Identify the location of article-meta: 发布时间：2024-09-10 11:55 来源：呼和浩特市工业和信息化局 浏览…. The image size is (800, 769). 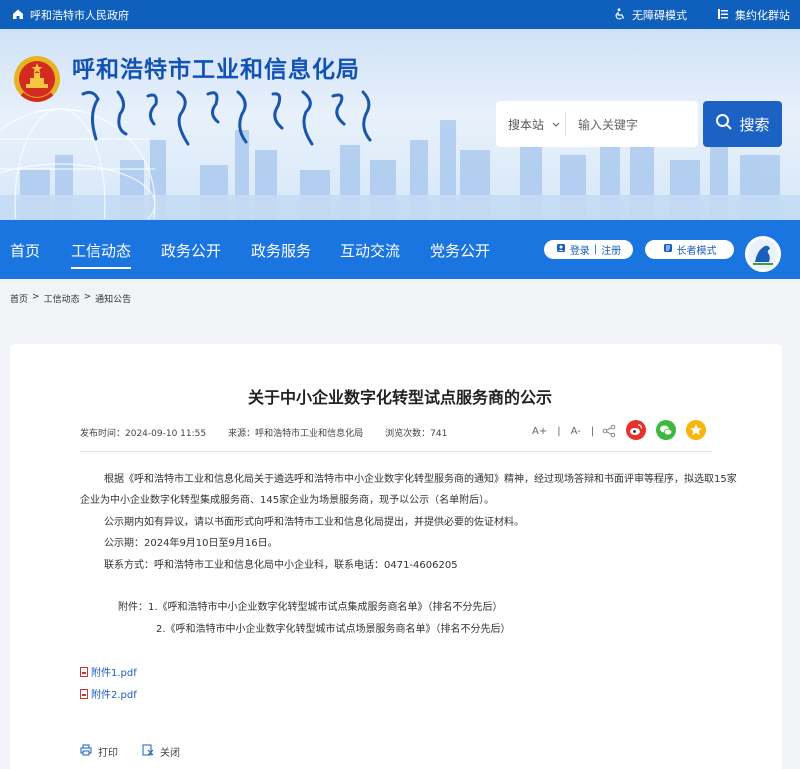
(263, 432).